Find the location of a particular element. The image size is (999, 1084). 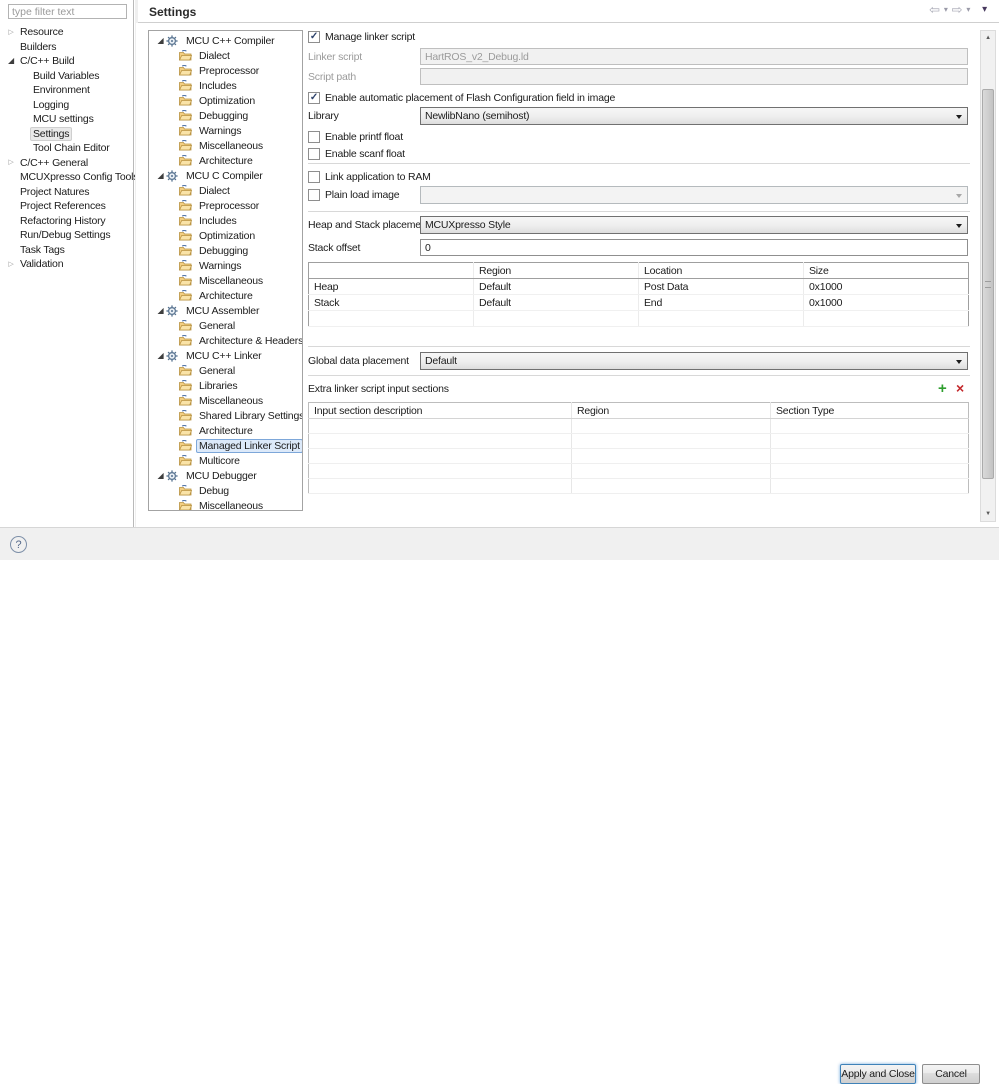

vertical-scrollbar: ▲ ▼ is located at coordinates (988, 276).